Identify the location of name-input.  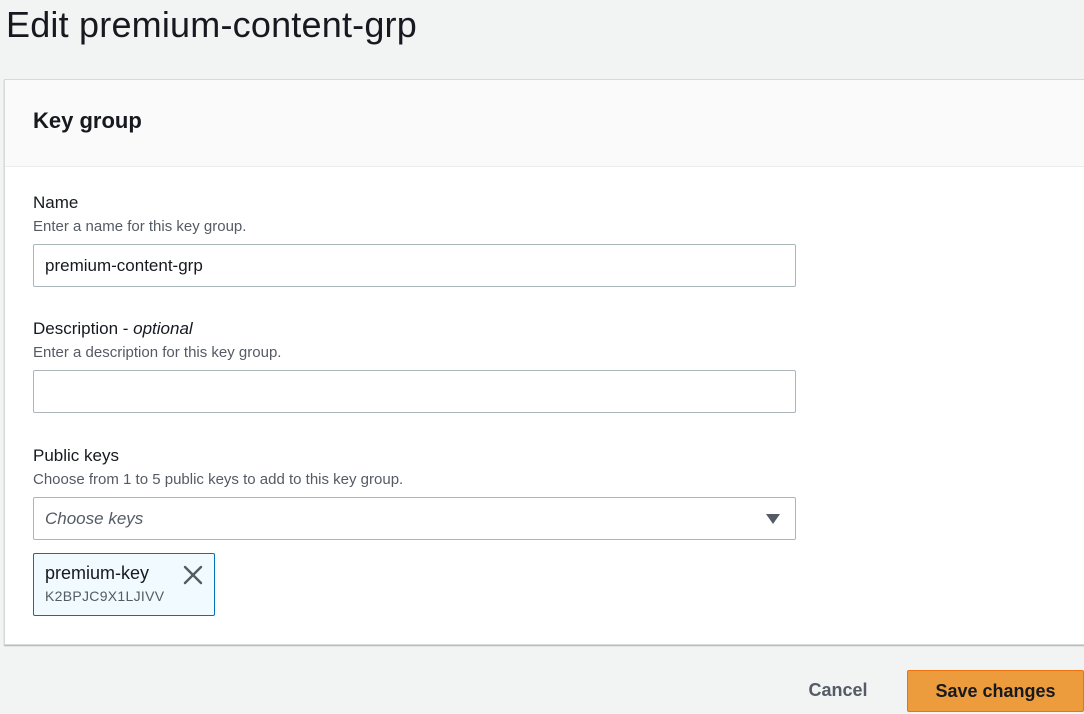
(414, 265).